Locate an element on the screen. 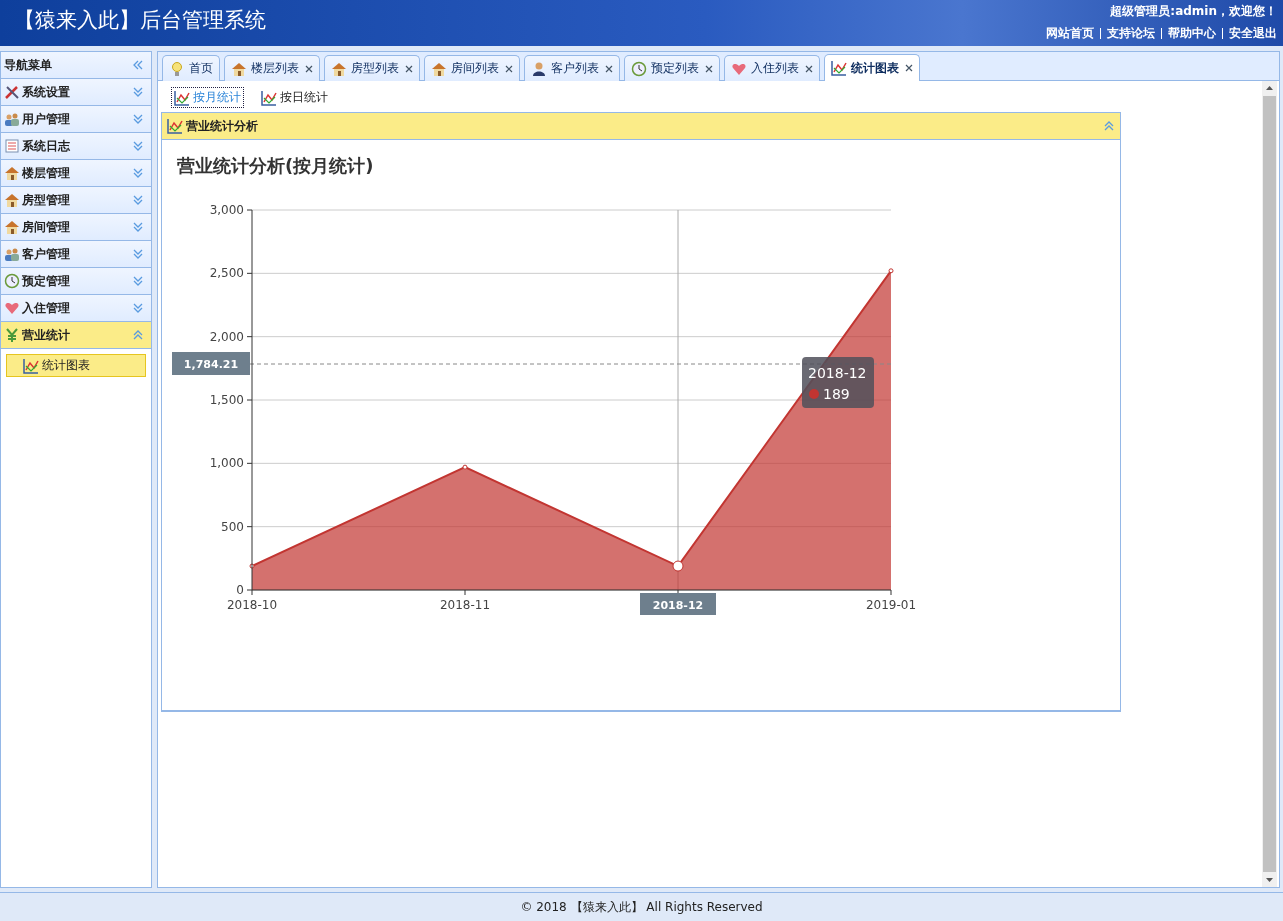  chart-title: 营业统计分析(按月统计) is located at coordinates (275, 165).